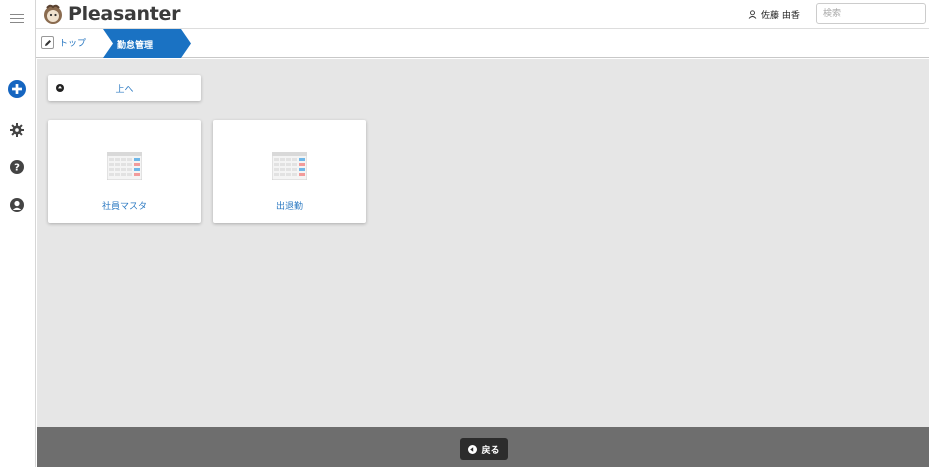  Describe the element at coordinates (60, 88) in the screenshot. I see `arrow-up-circle-icon` at that location.